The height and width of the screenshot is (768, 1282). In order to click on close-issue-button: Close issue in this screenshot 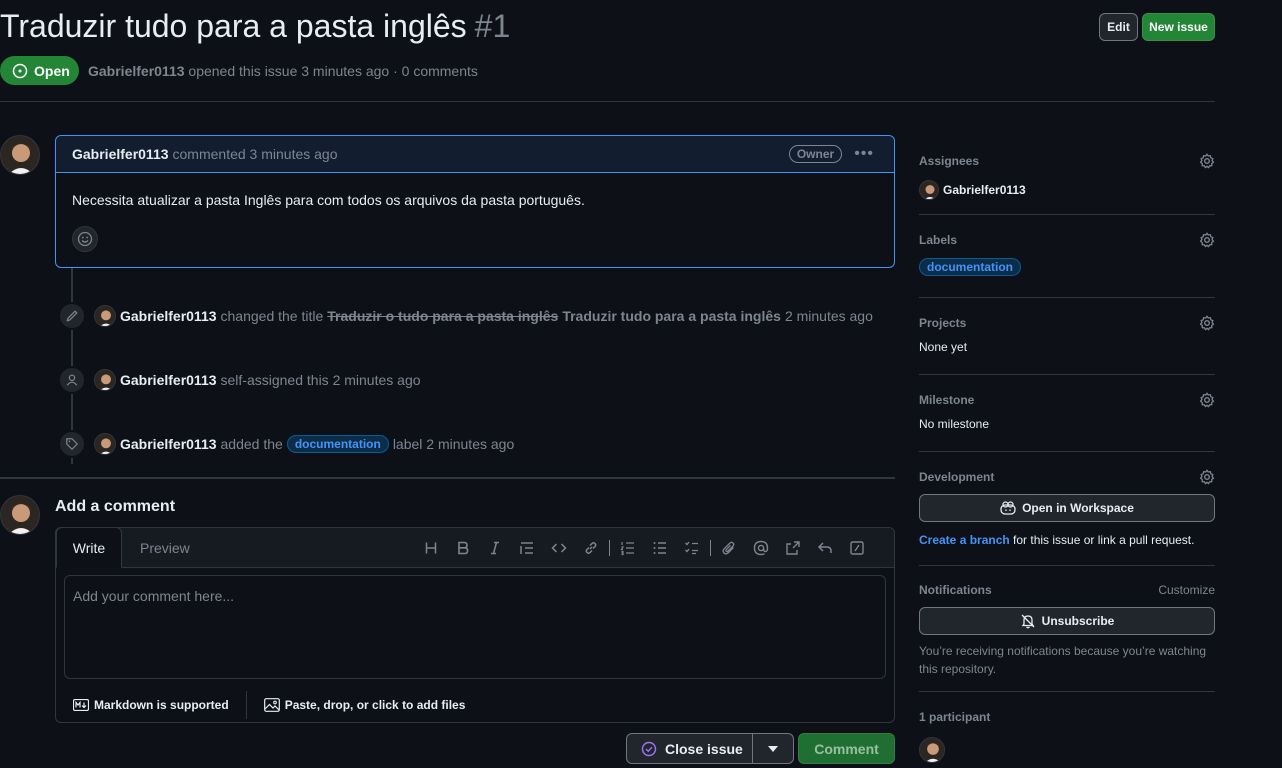, I will do `click(689, 748)`.